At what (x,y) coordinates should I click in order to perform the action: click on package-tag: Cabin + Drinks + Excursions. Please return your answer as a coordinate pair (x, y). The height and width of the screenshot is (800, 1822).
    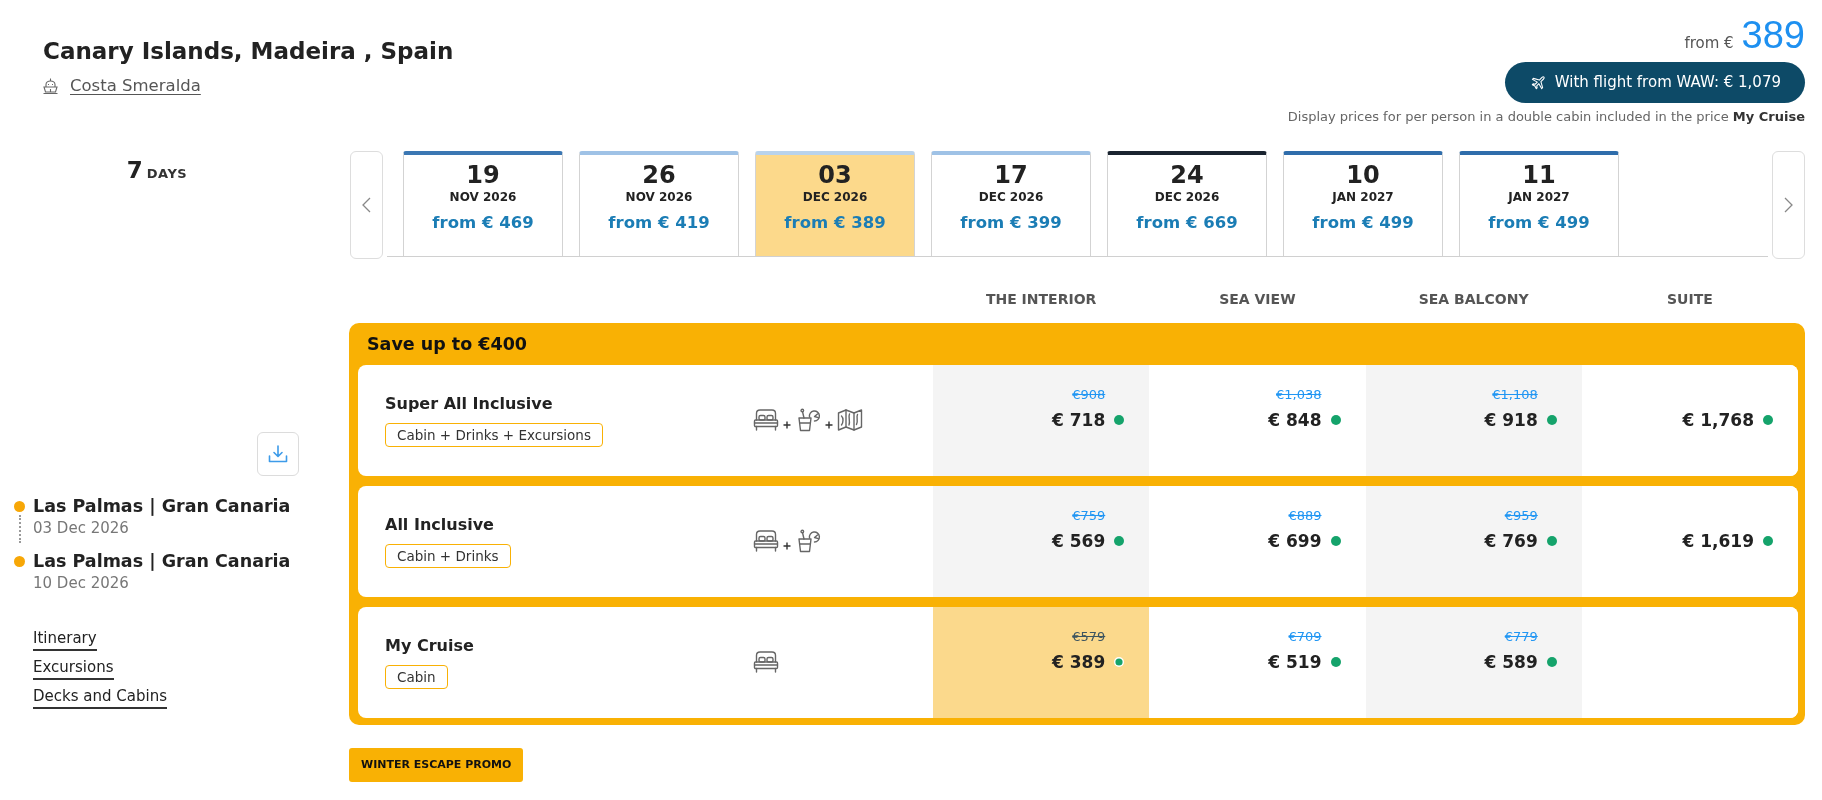
    Looking at the image, I should click on (494, 435).